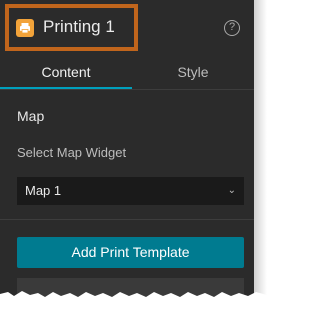  I want to click on tab-style: Style, so click(193, 73).